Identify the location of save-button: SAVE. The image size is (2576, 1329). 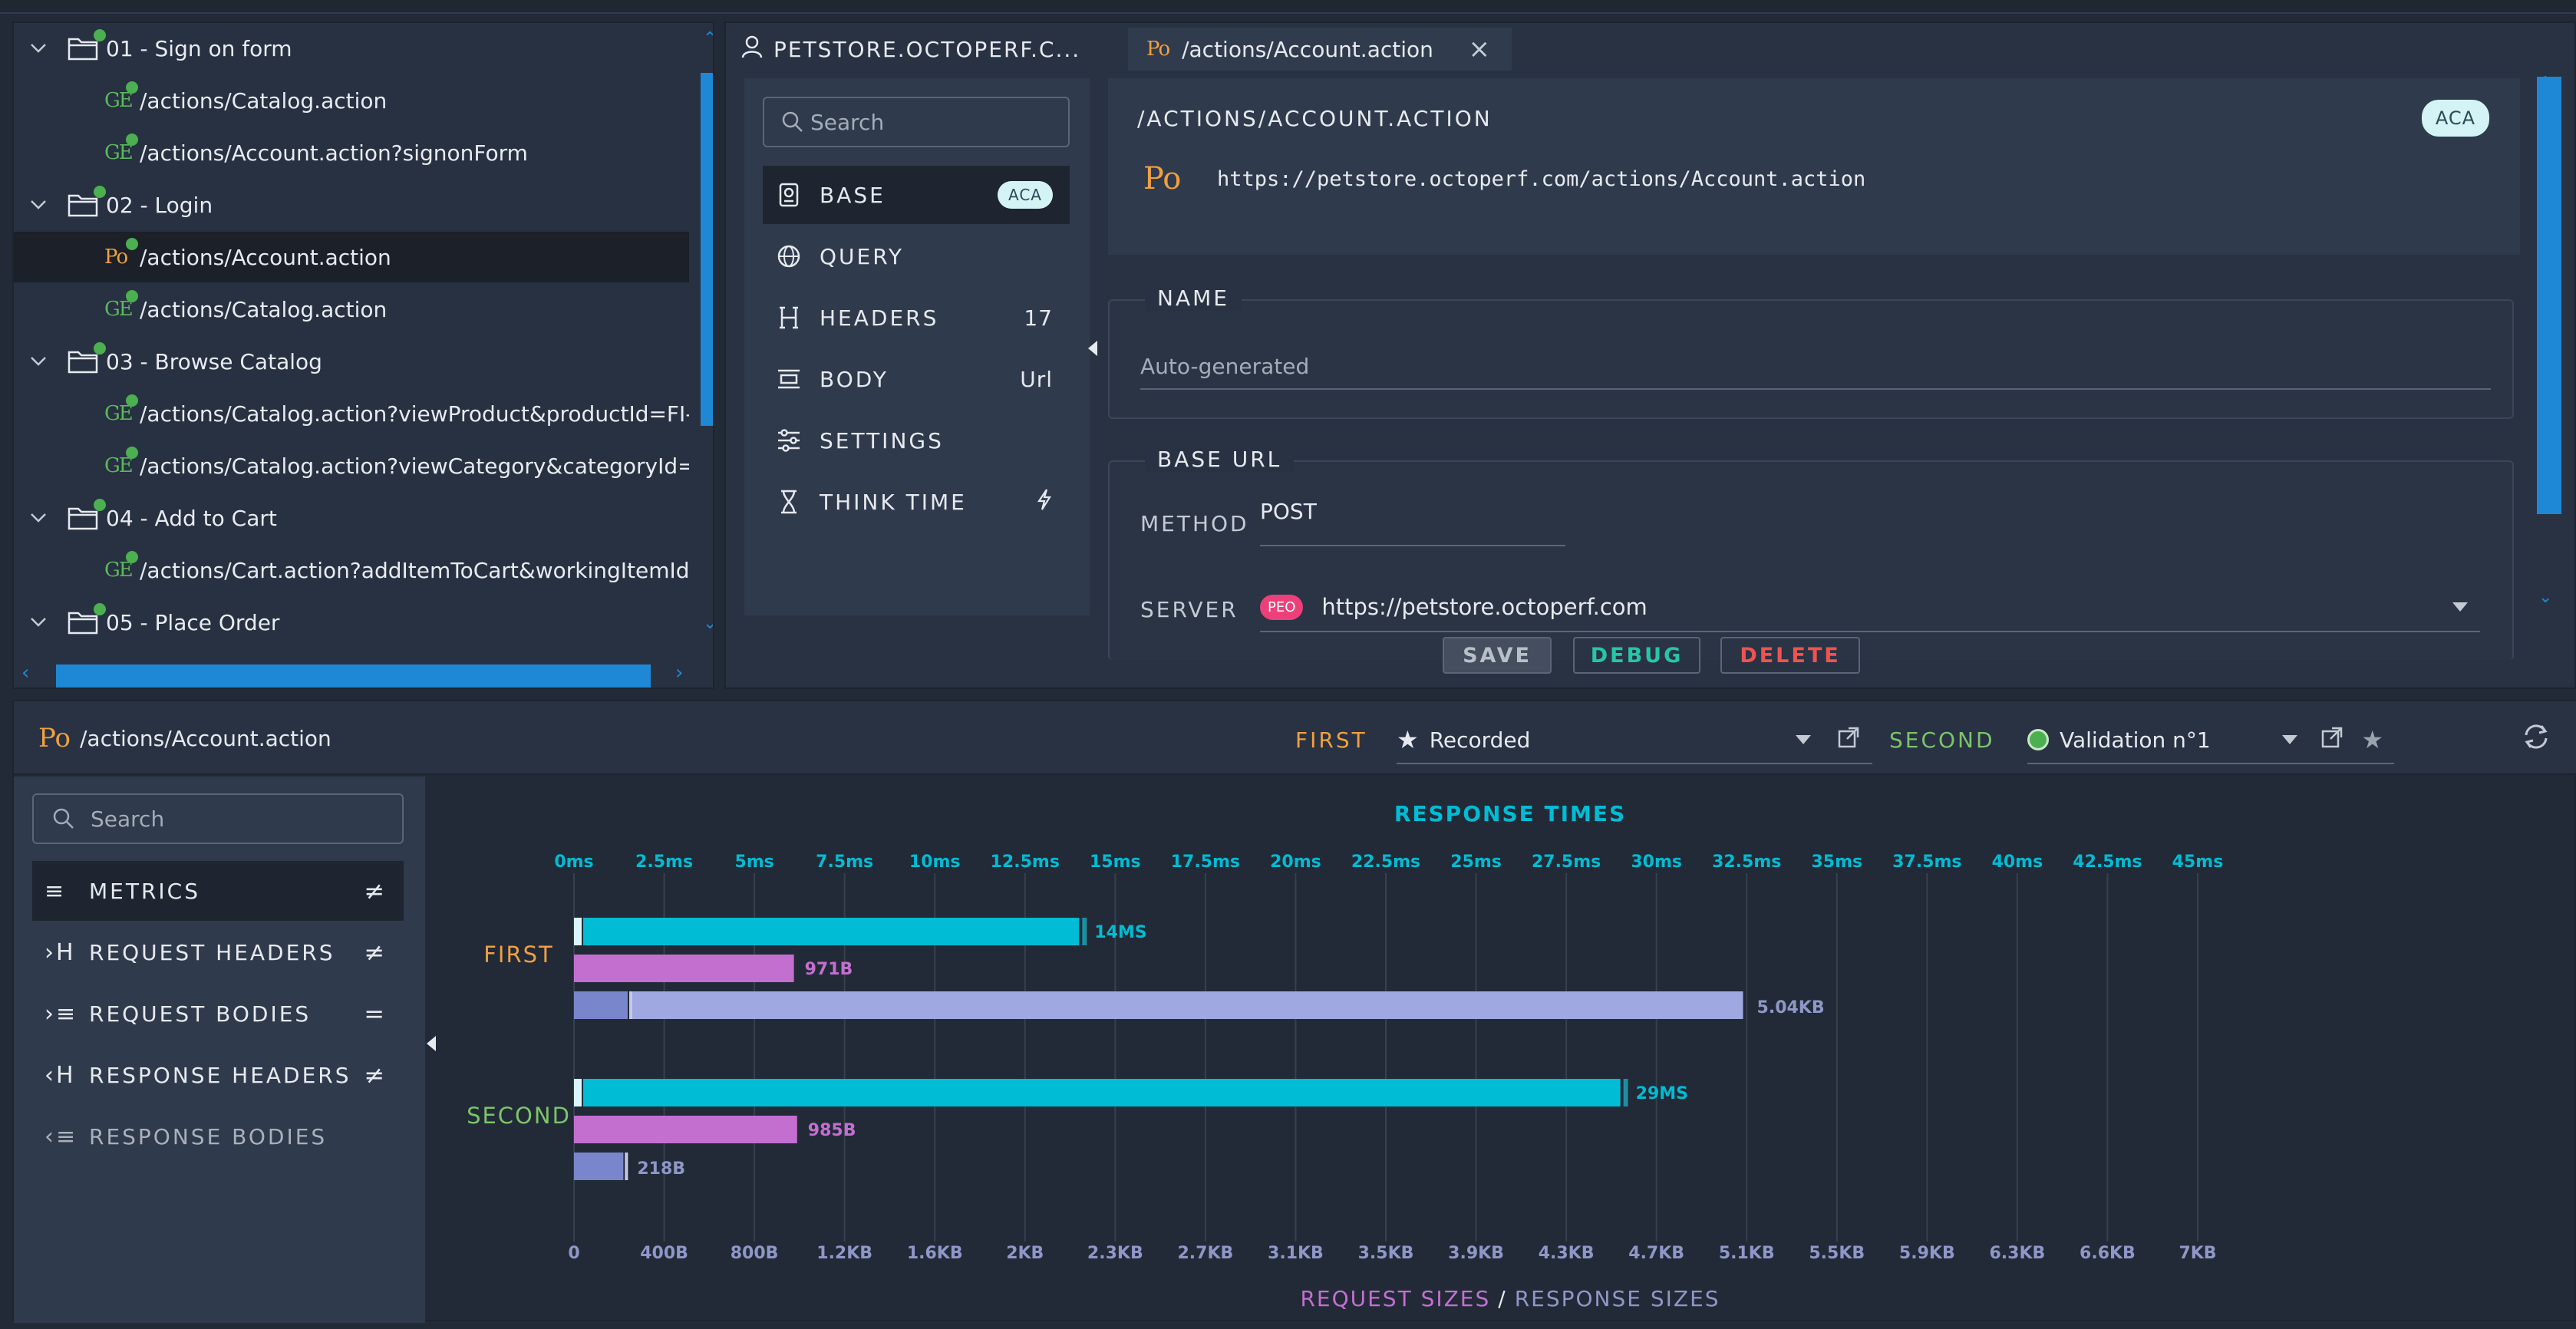
(1497, 655).